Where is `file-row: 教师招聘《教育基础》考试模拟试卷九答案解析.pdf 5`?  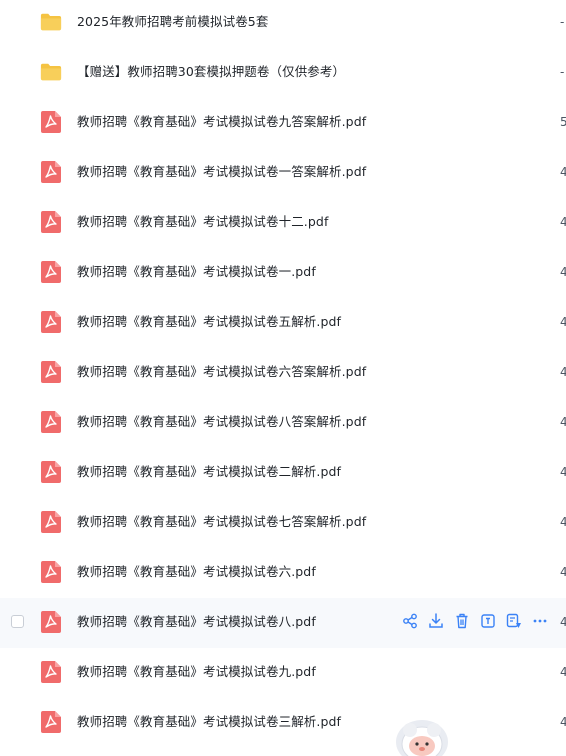
file-row: 教师招聘《教育基础》考试模拟试卷九答案解析.pdf 5 is located at coordinates (283, 123).